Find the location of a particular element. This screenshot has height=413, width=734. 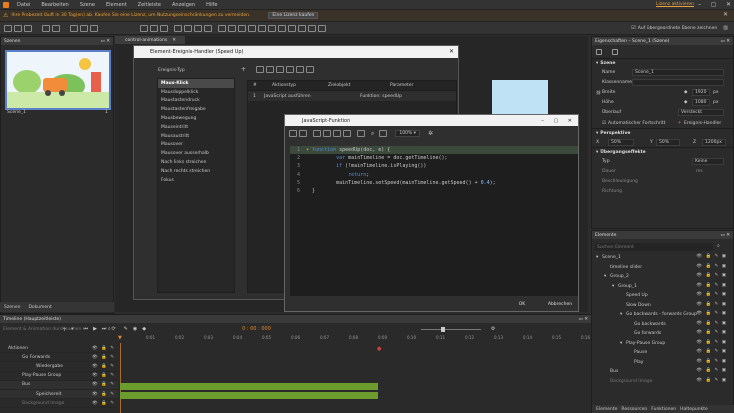

undo-icon is located at coordinates (46, 28).